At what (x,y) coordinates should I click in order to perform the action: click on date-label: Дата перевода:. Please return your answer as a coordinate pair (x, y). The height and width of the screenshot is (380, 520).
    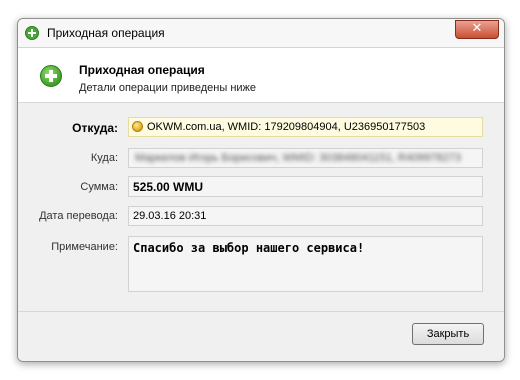
    Looking at the image, I should click on (78, 216).